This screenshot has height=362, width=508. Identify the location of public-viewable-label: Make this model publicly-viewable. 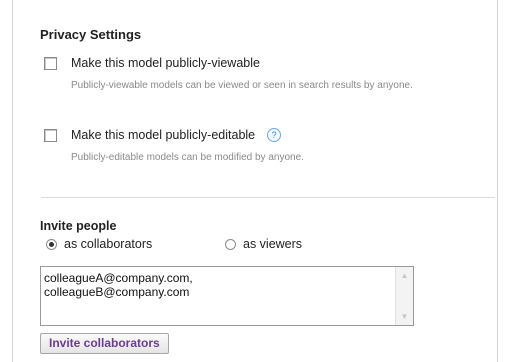
(165, 63).